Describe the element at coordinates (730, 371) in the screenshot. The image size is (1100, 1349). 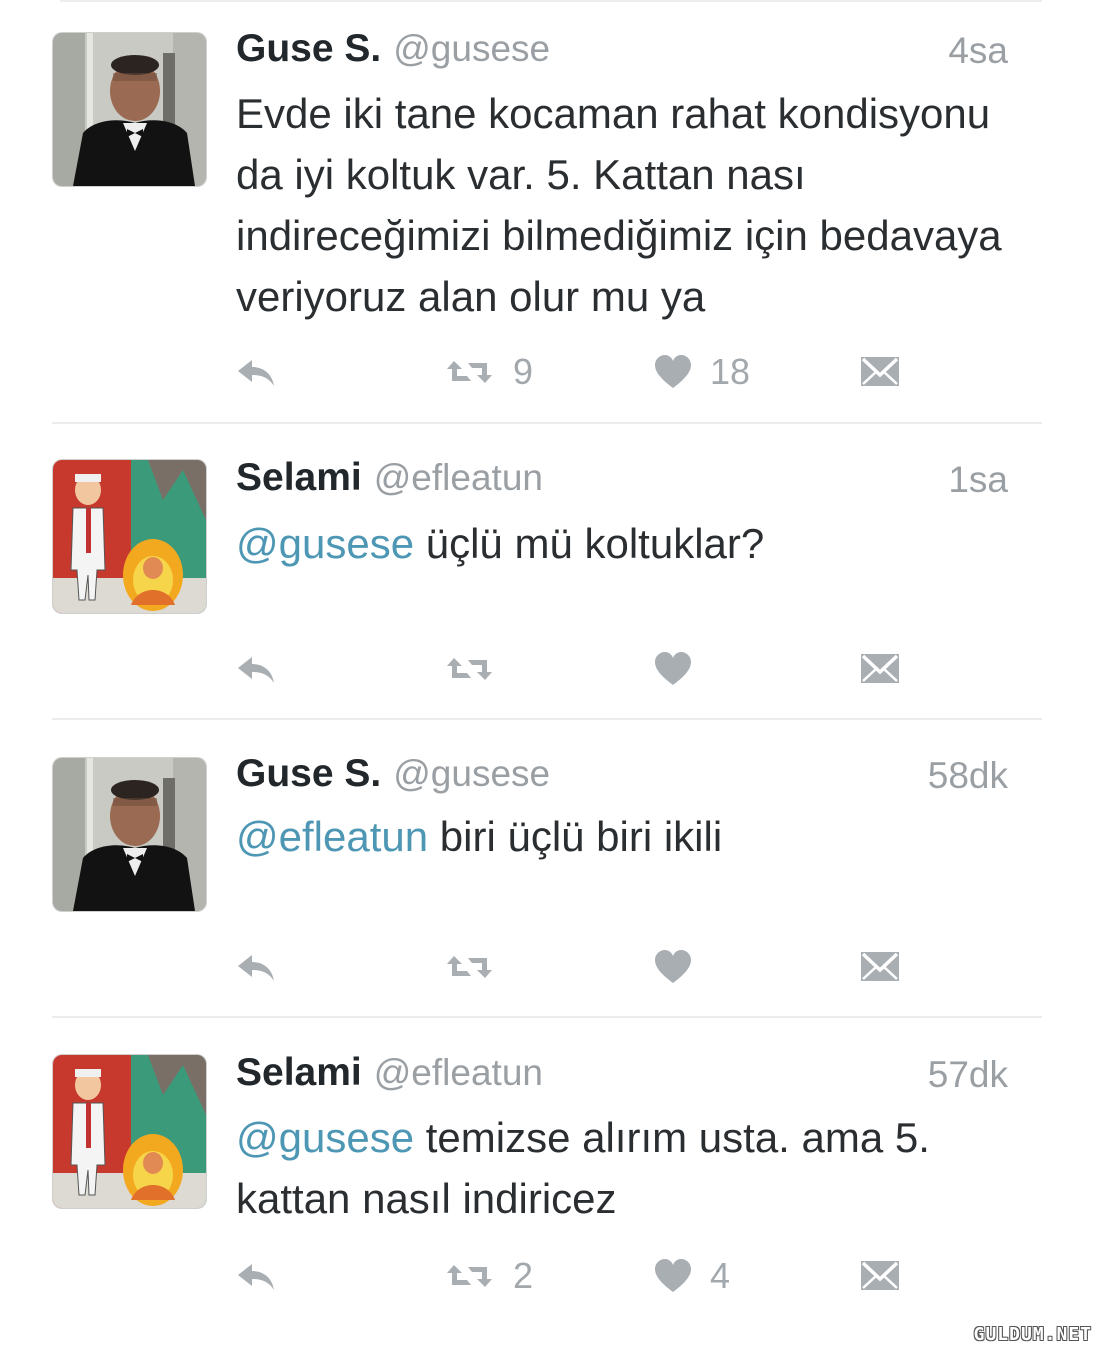
I see `like-count: 18` at that location.